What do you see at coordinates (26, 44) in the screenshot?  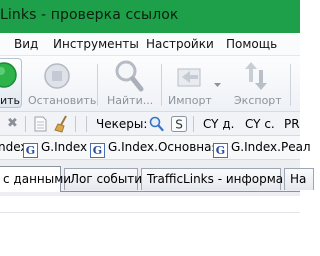 I see `menu-view: Вид` at bounding box center [26, 44].